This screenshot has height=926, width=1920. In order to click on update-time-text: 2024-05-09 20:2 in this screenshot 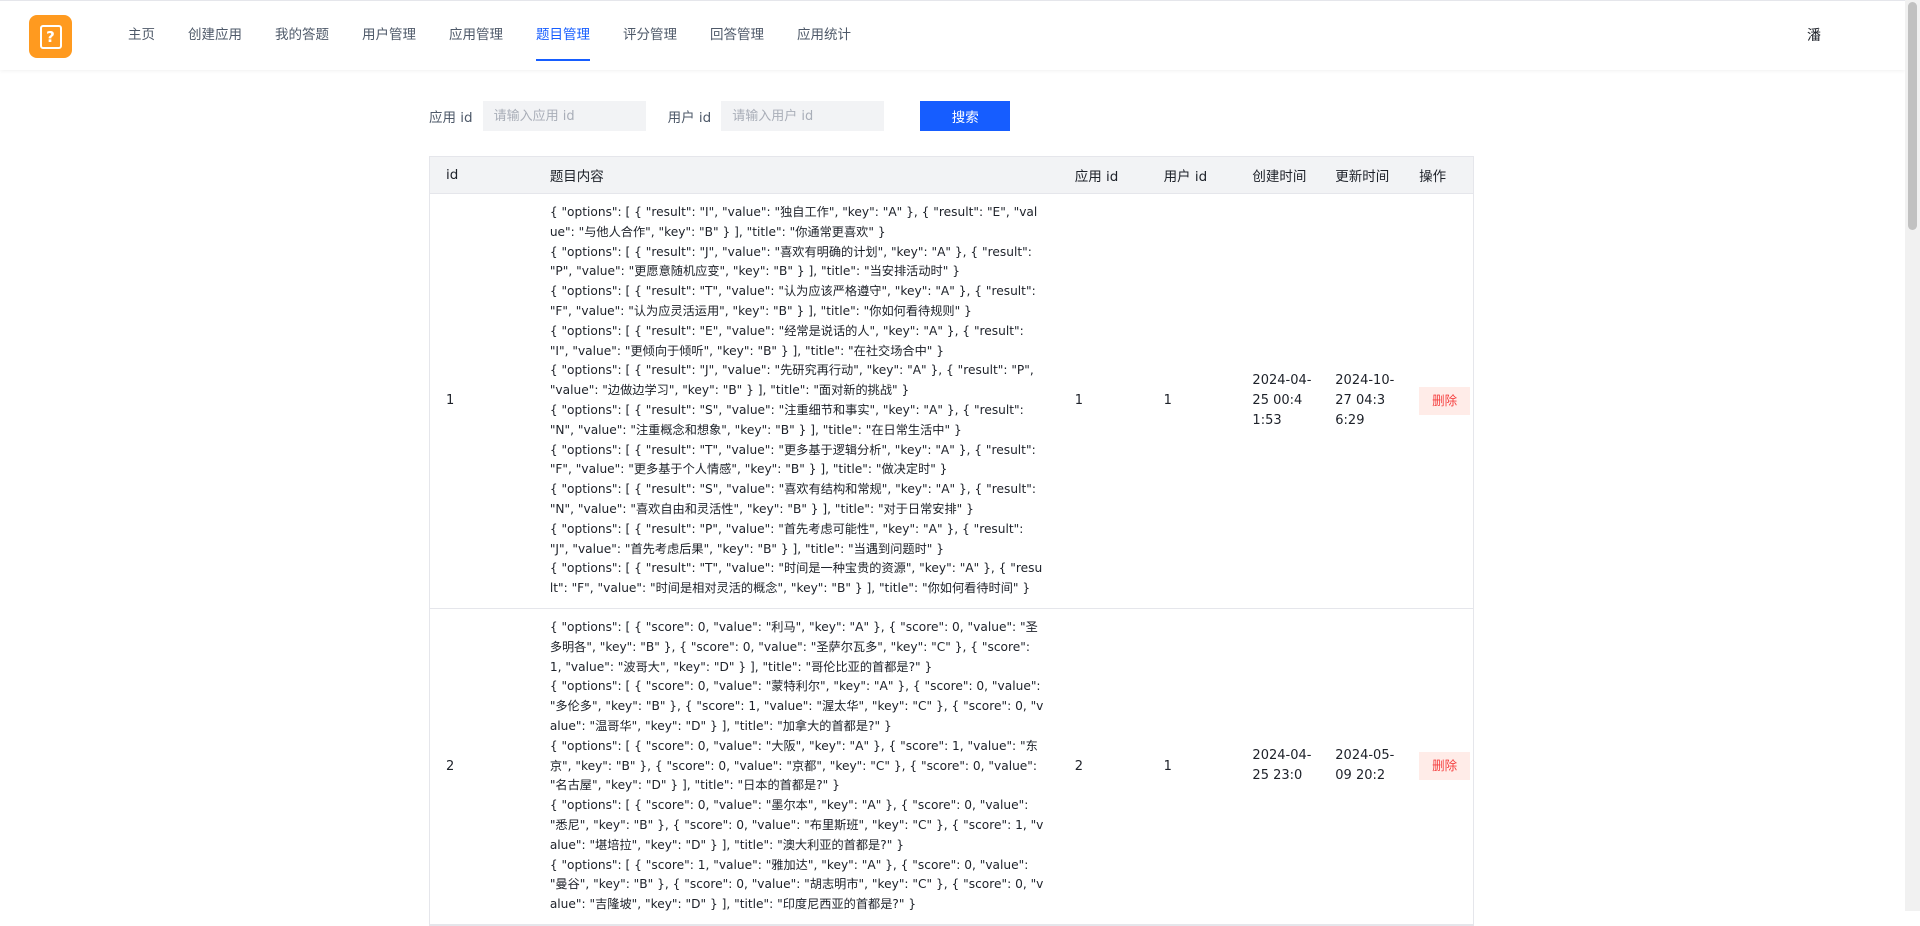, I will do `click(1365, 766)`.